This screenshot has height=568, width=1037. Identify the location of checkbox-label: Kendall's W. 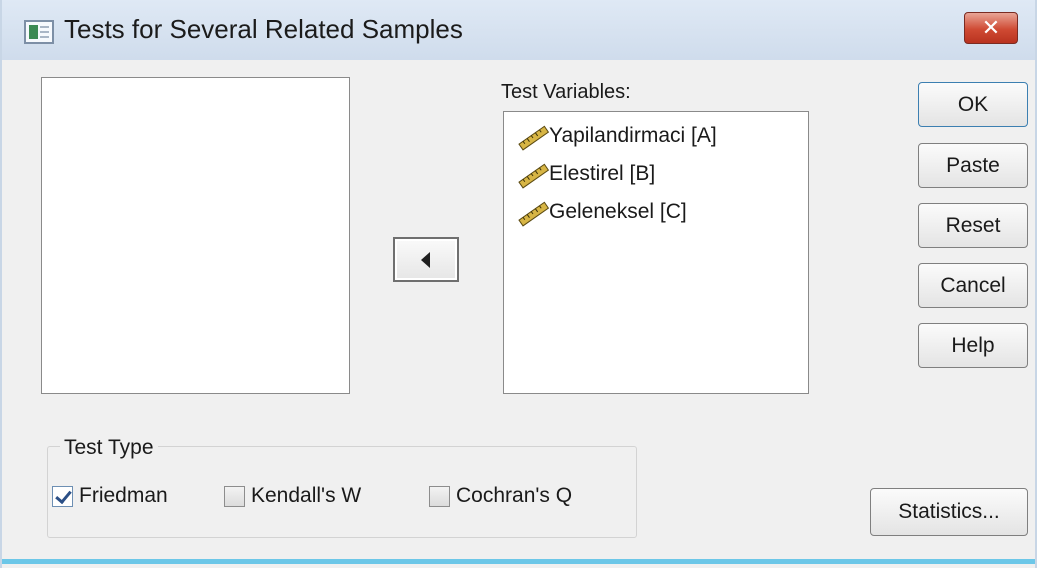
(306, 495).